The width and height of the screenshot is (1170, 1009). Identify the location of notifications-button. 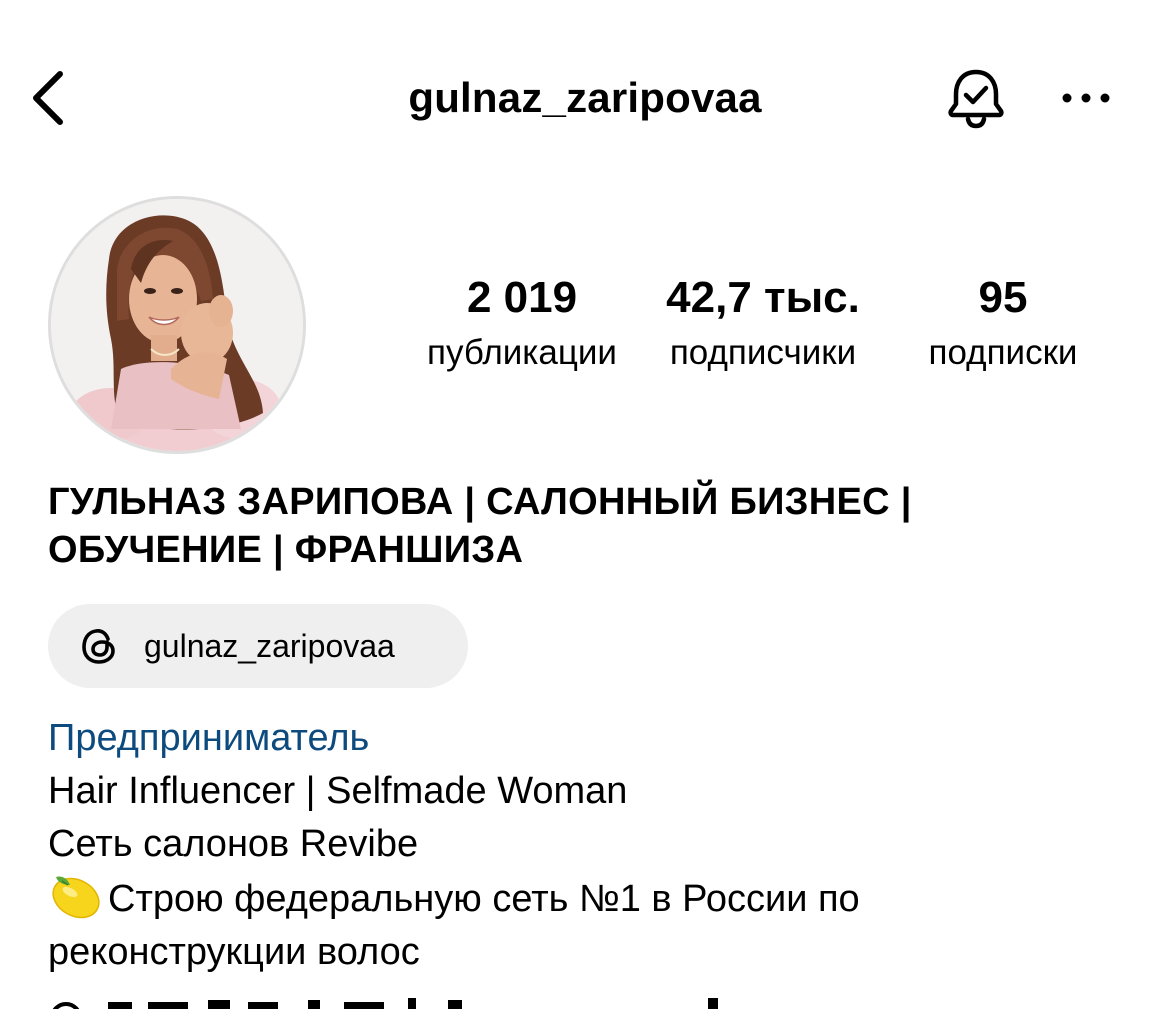
(976, 98).